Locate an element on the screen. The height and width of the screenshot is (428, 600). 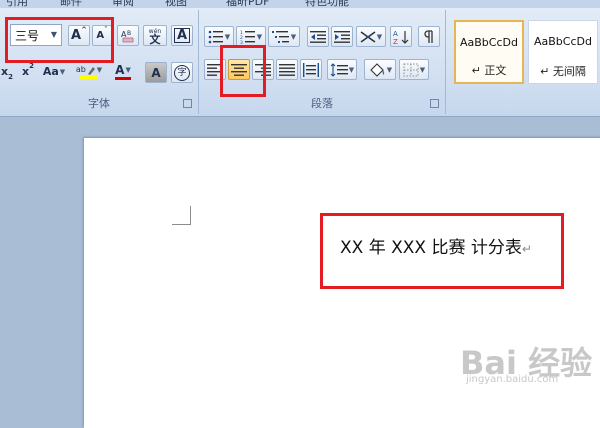
align-center-icon is located at coordinates (239, 69).